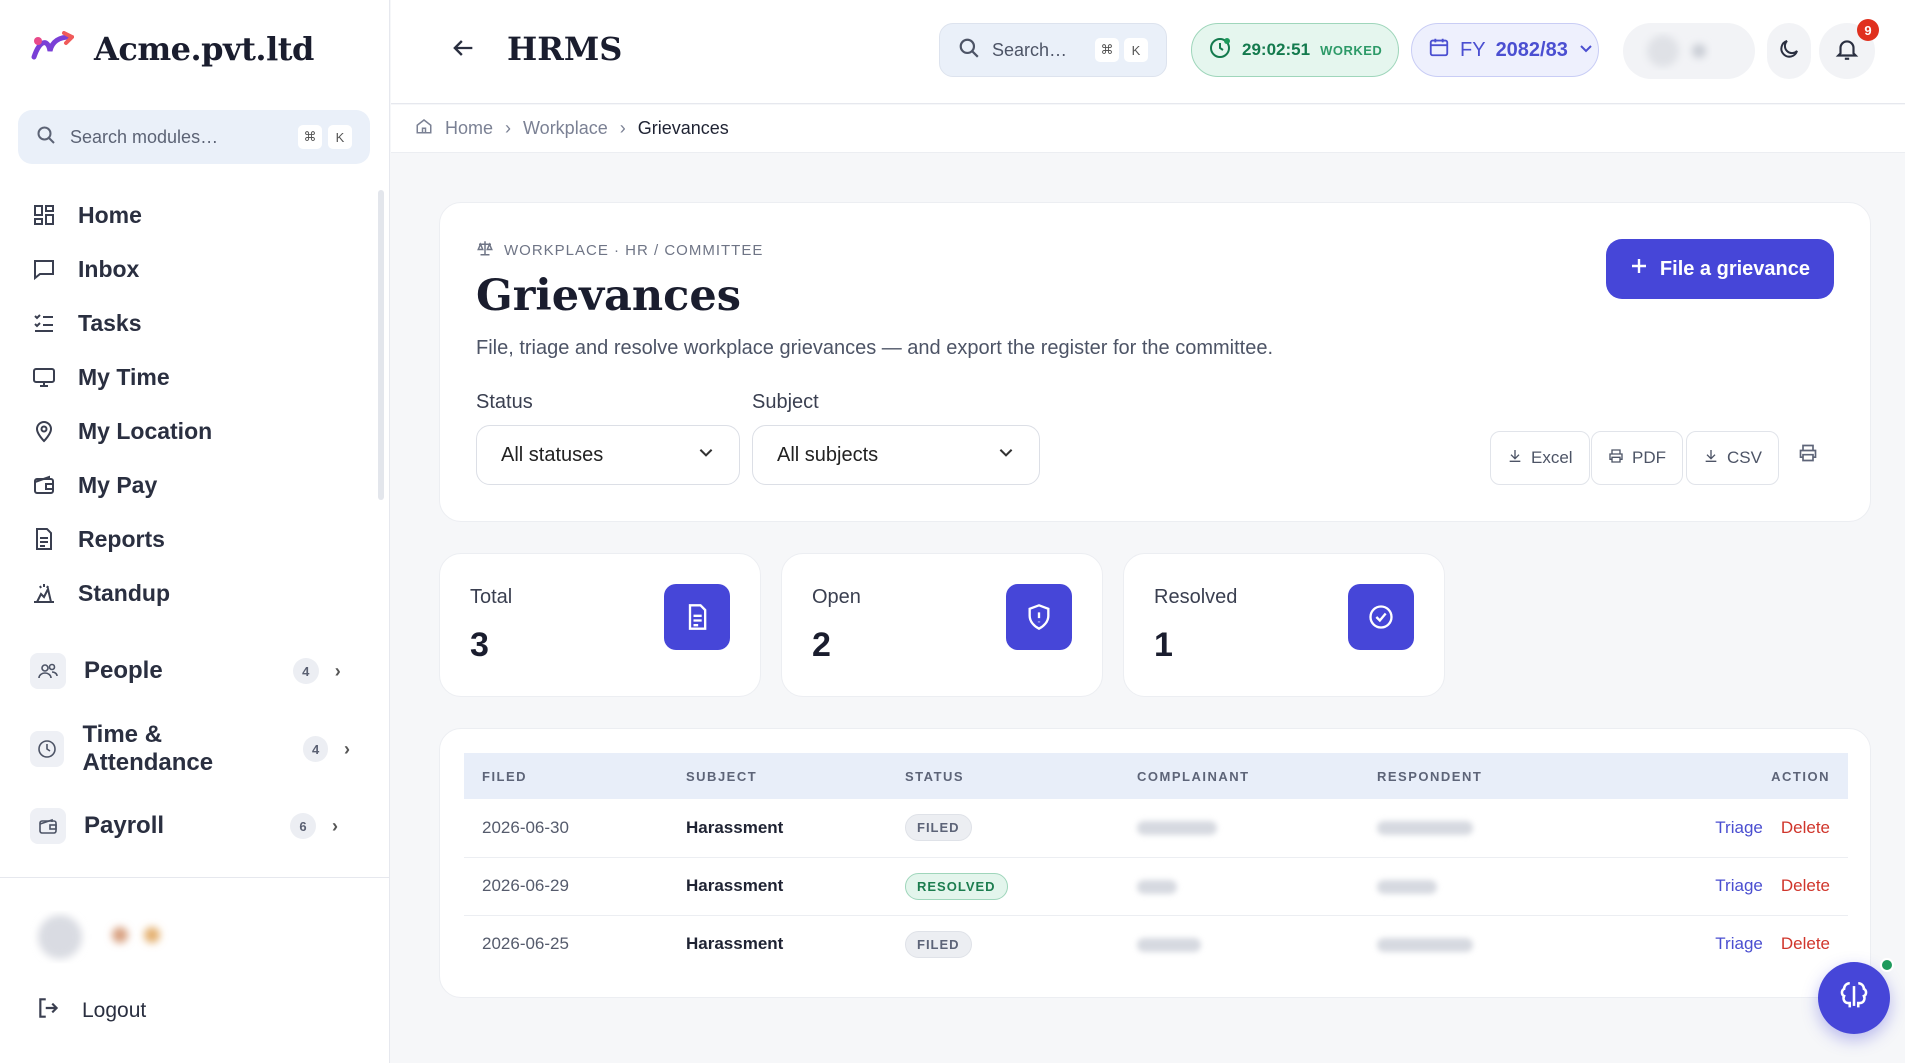  Describe the element at coordinates (190, 826) in the screenshot. I see `sidebar-group-payroll: Payroll 6 ›` at that location.